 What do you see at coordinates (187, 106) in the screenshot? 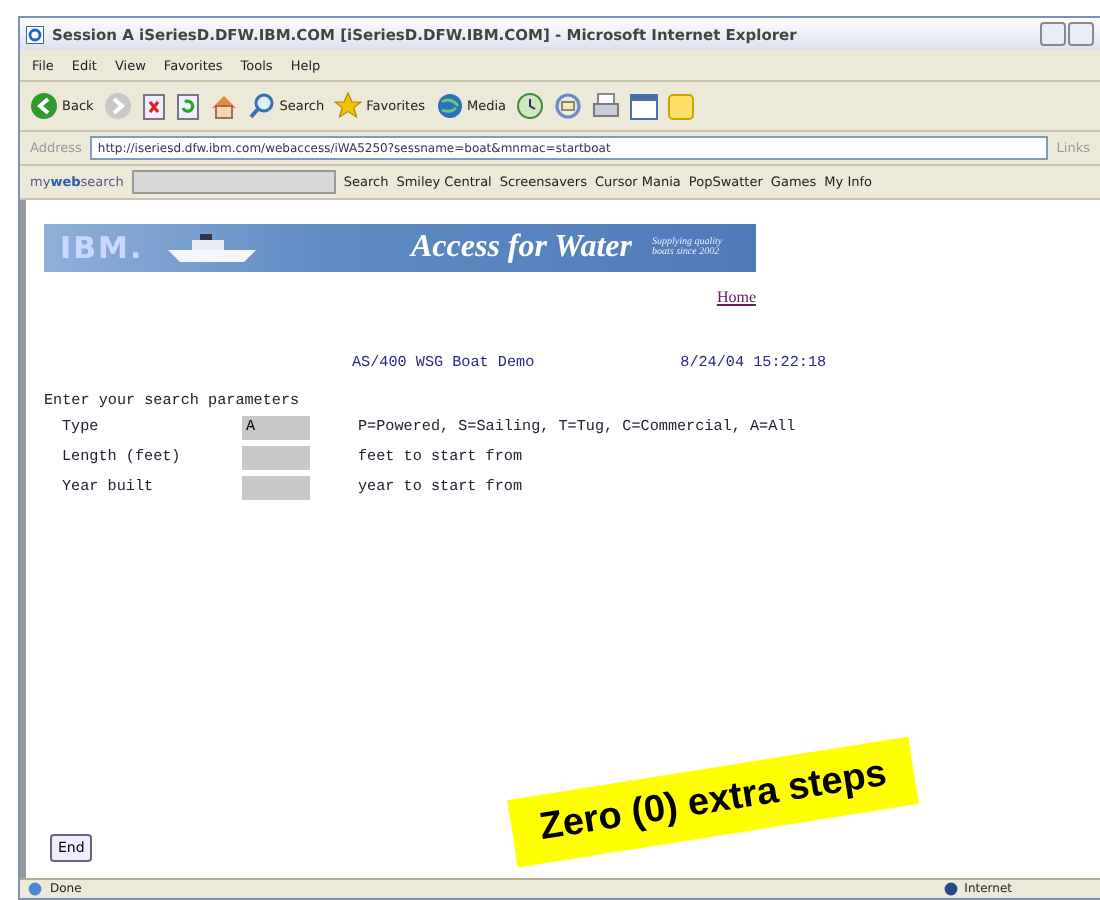
I see `refresh-icon` at bounding box center [187, 106].